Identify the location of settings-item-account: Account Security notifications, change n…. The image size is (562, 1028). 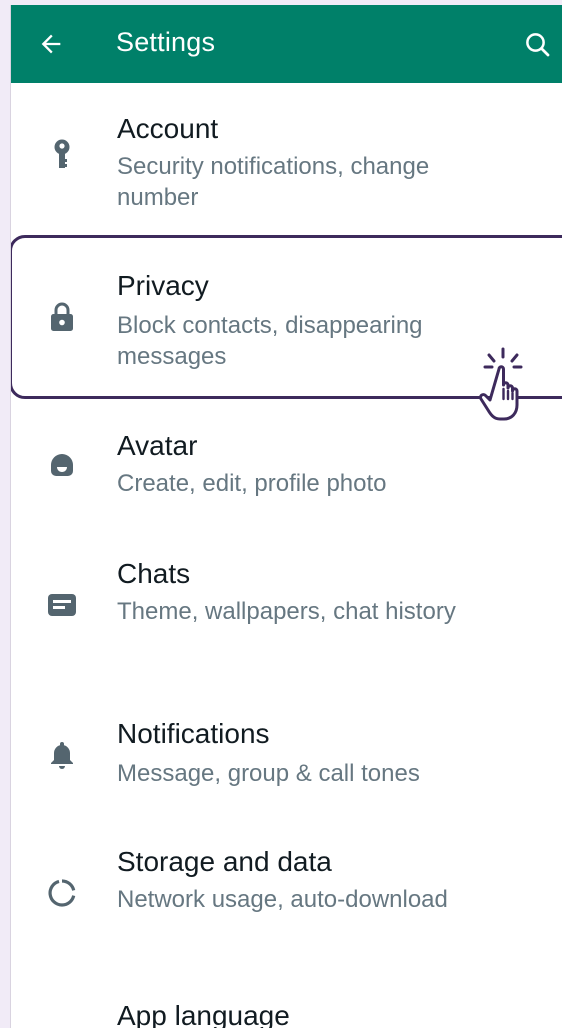
(286, 160).